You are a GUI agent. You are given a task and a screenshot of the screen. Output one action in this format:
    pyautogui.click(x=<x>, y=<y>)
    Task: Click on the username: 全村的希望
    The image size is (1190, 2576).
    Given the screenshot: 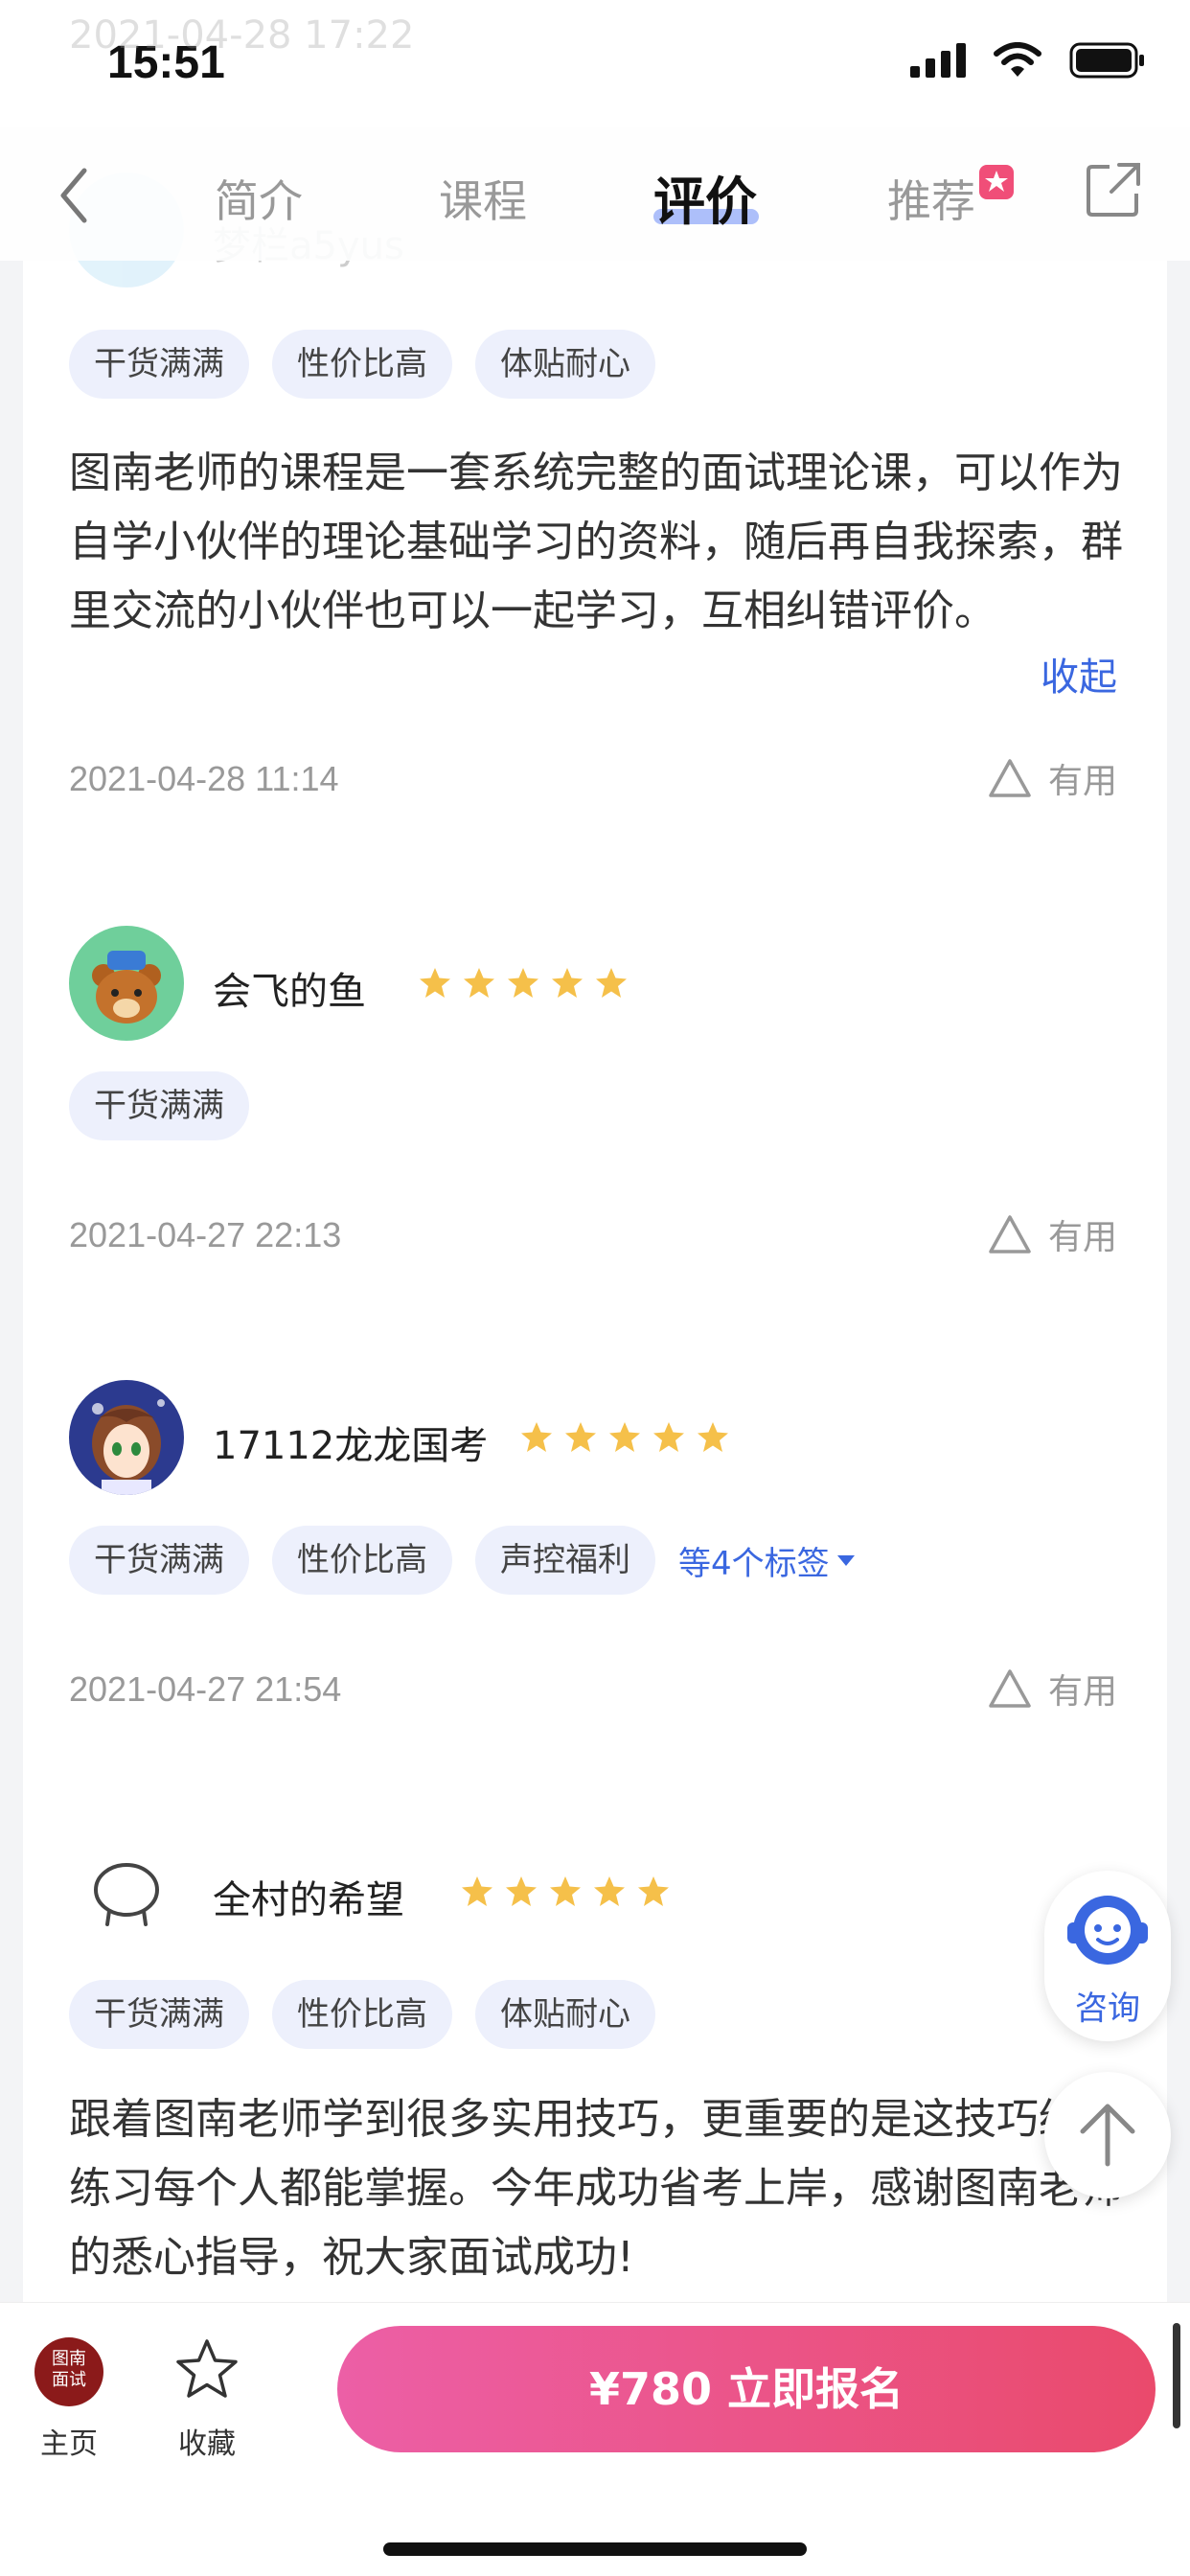 What is the action you would take?
    pyautogui.click(x=309, y=1896)
    